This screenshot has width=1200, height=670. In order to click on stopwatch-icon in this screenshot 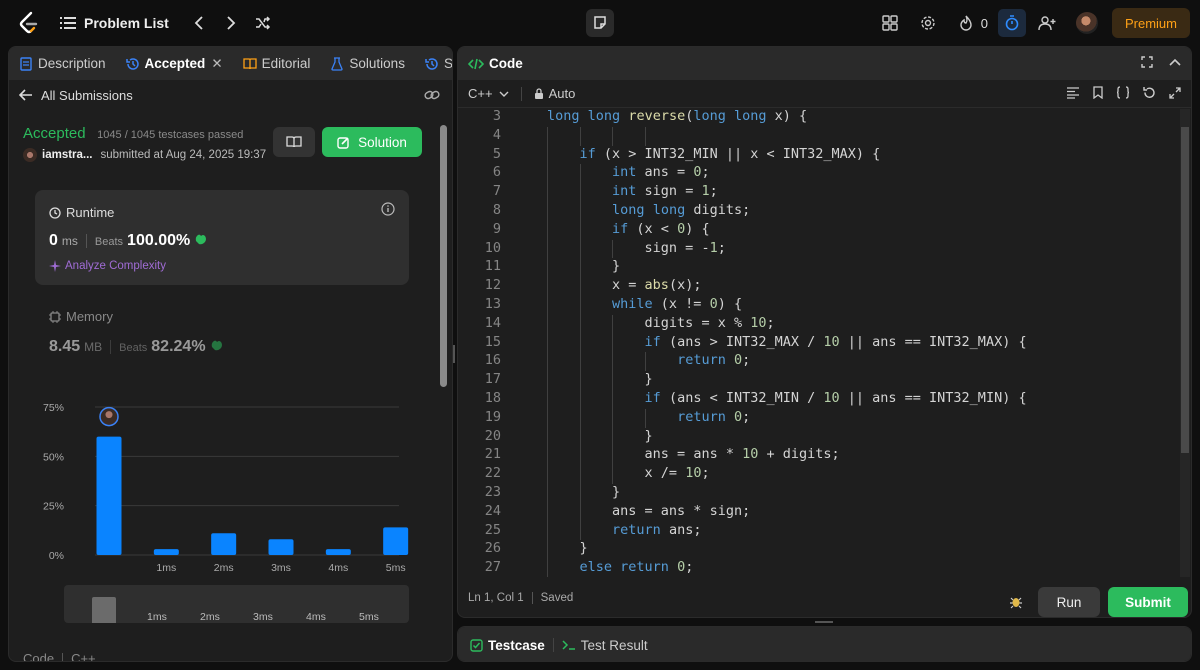, I will do `click(1012, 23)`.